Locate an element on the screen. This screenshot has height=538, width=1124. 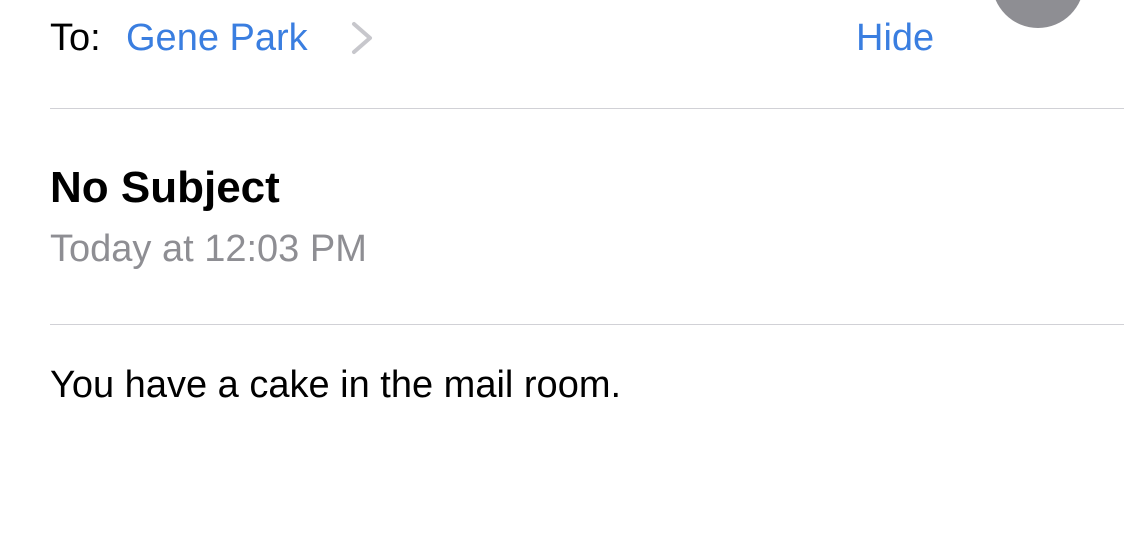
recipient-row: To: Gene Park Hide is located at coordinates (550, 36).